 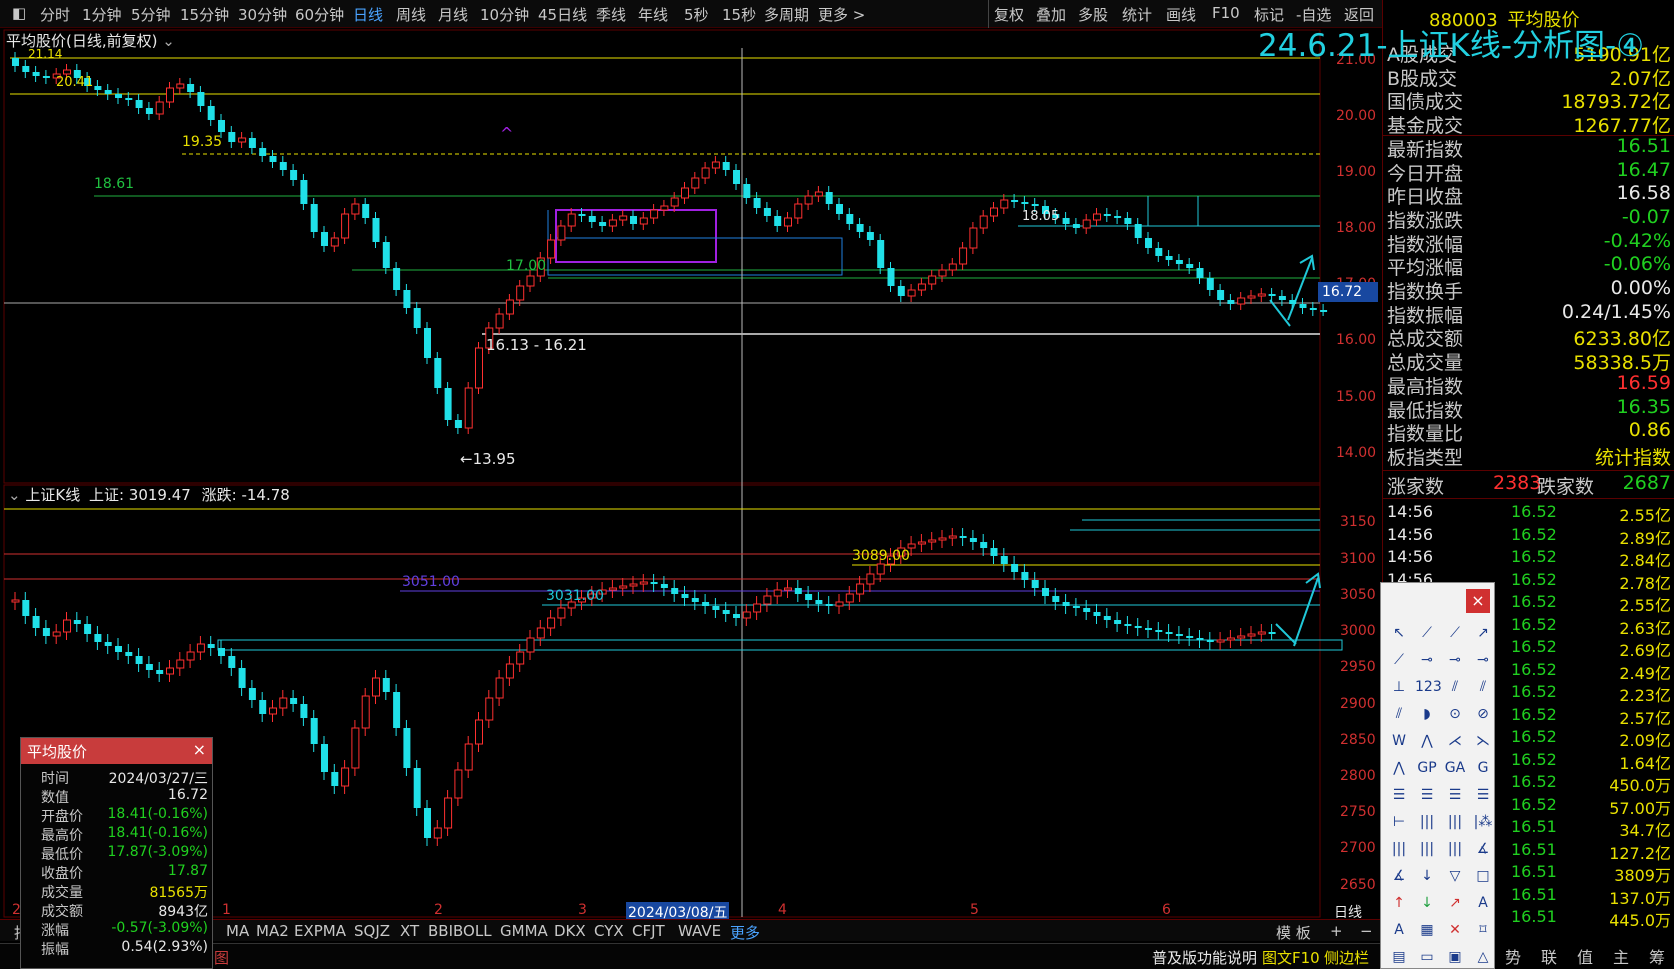 What do you see at coordinates (1427, 660) in the screenshot?
I see `hline-icon: ⊸` at bounding box center [1427, 660].